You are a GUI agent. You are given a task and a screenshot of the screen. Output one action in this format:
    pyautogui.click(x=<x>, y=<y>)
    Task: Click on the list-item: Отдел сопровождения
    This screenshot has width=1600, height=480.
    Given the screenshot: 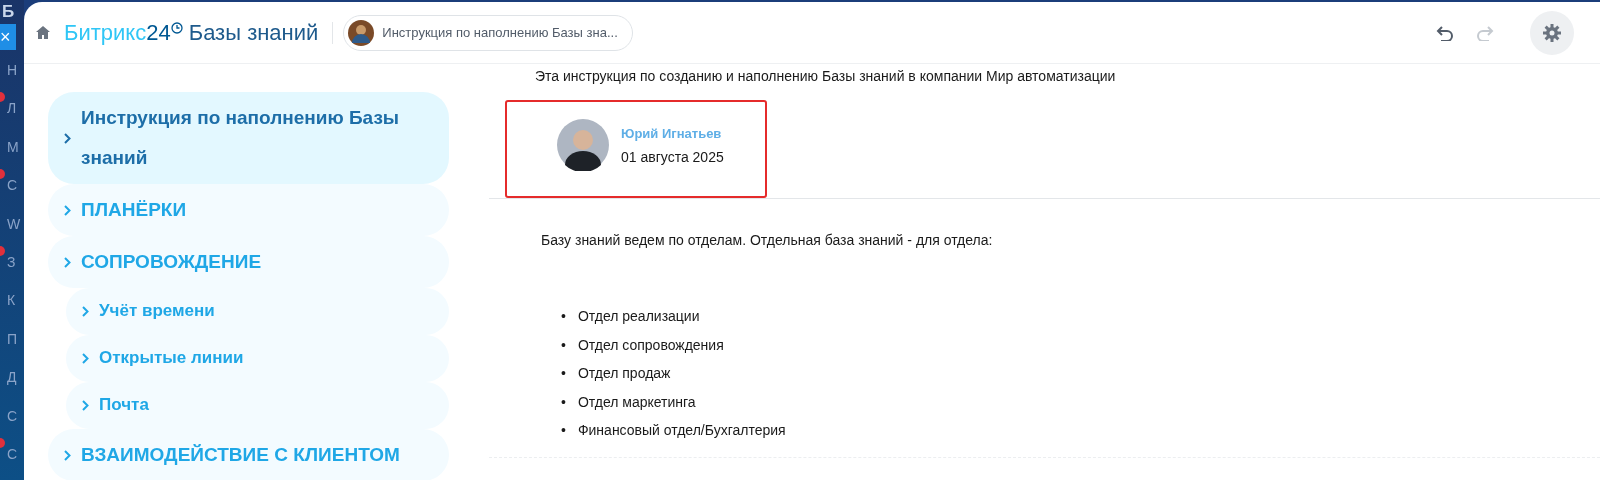 What is the action you would take?
    pyautogui.click(x=650, y=344)
    